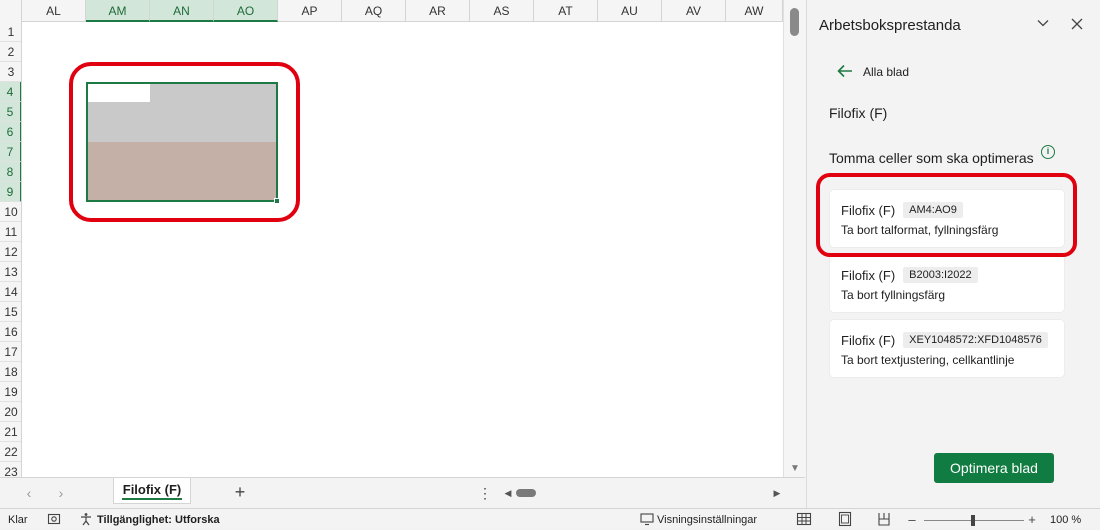 This screenshot has width=1100, height=530. I want to click on card-range-badge: XEY1048572:XFD1048576, so click(975, 340).